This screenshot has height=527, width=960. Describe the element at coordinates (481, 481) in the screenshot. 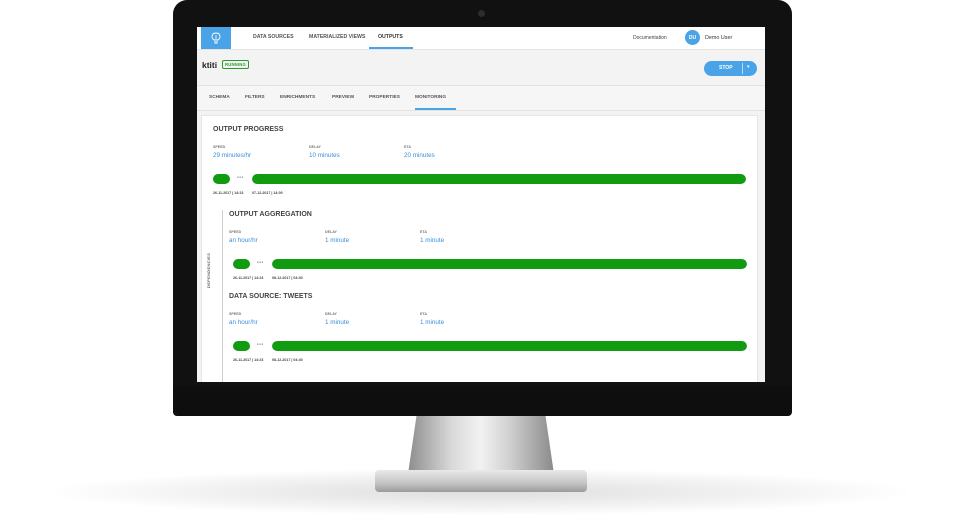

I see `monitor-stand-base` at that location.